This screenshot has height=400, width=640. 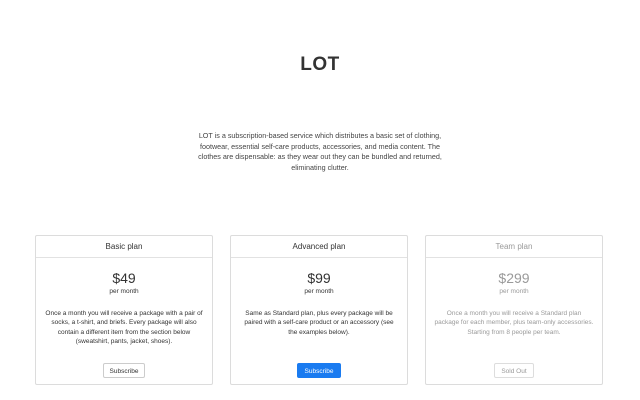 I want to click on button-wrap: Sold Out, so click(x=514, y=369).